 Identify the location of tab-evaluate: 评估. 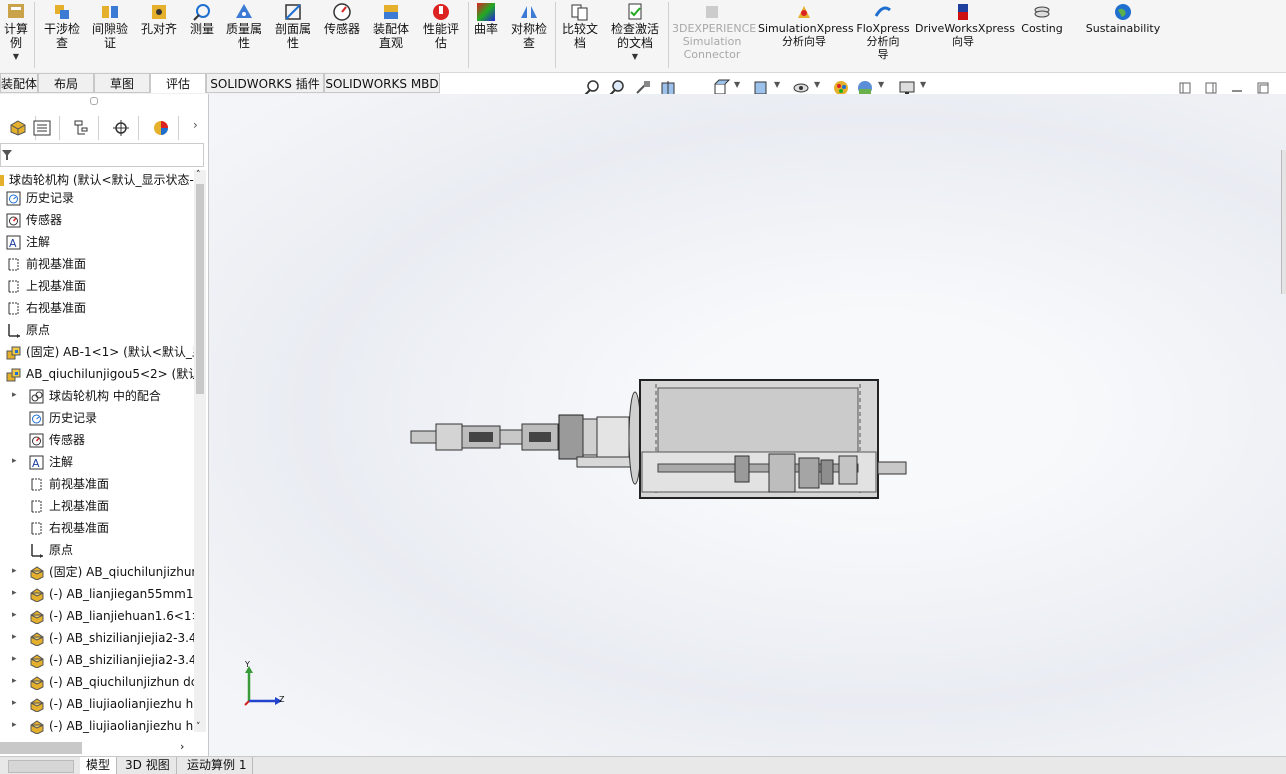
(178, 83).